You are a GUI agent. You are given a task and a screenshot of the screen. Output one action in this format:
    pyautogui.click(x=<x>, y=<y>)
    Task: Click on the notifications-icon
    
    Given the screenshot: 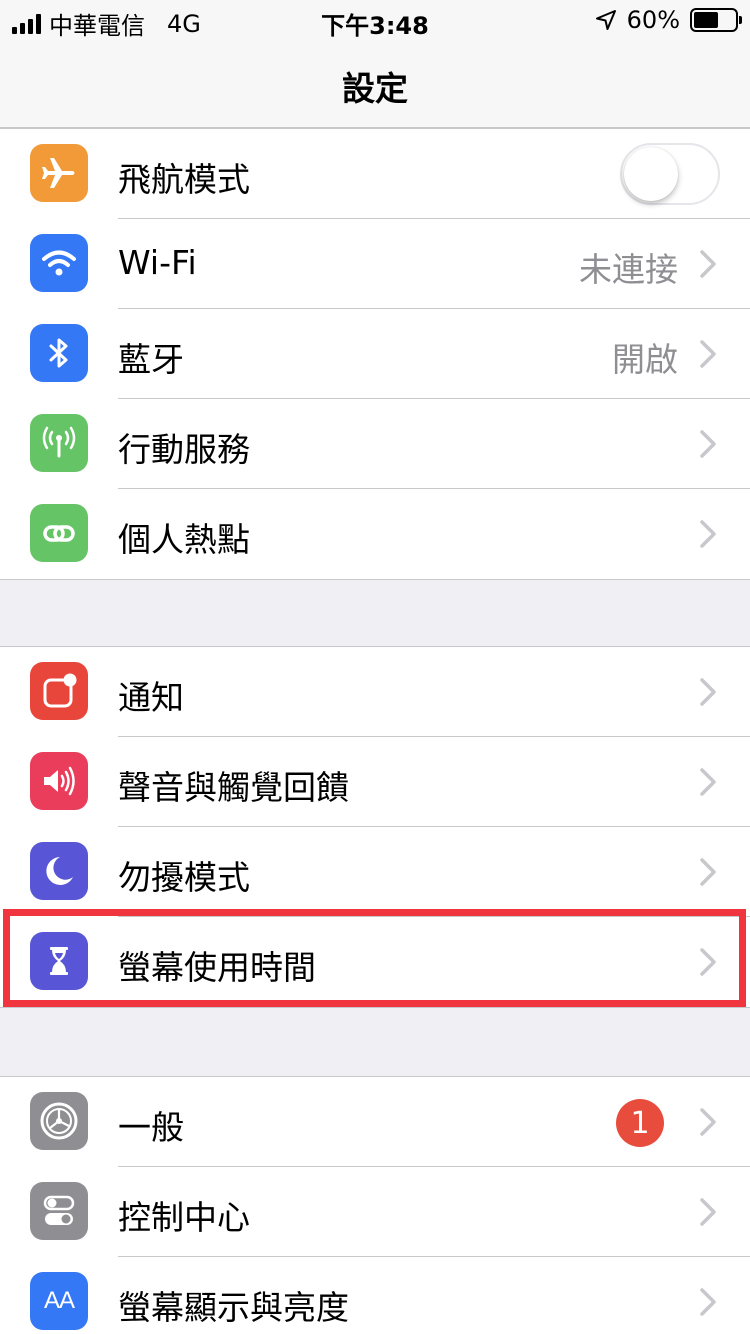 What is the action you would take?
    pyautogui.click(x=59, y=691)
    